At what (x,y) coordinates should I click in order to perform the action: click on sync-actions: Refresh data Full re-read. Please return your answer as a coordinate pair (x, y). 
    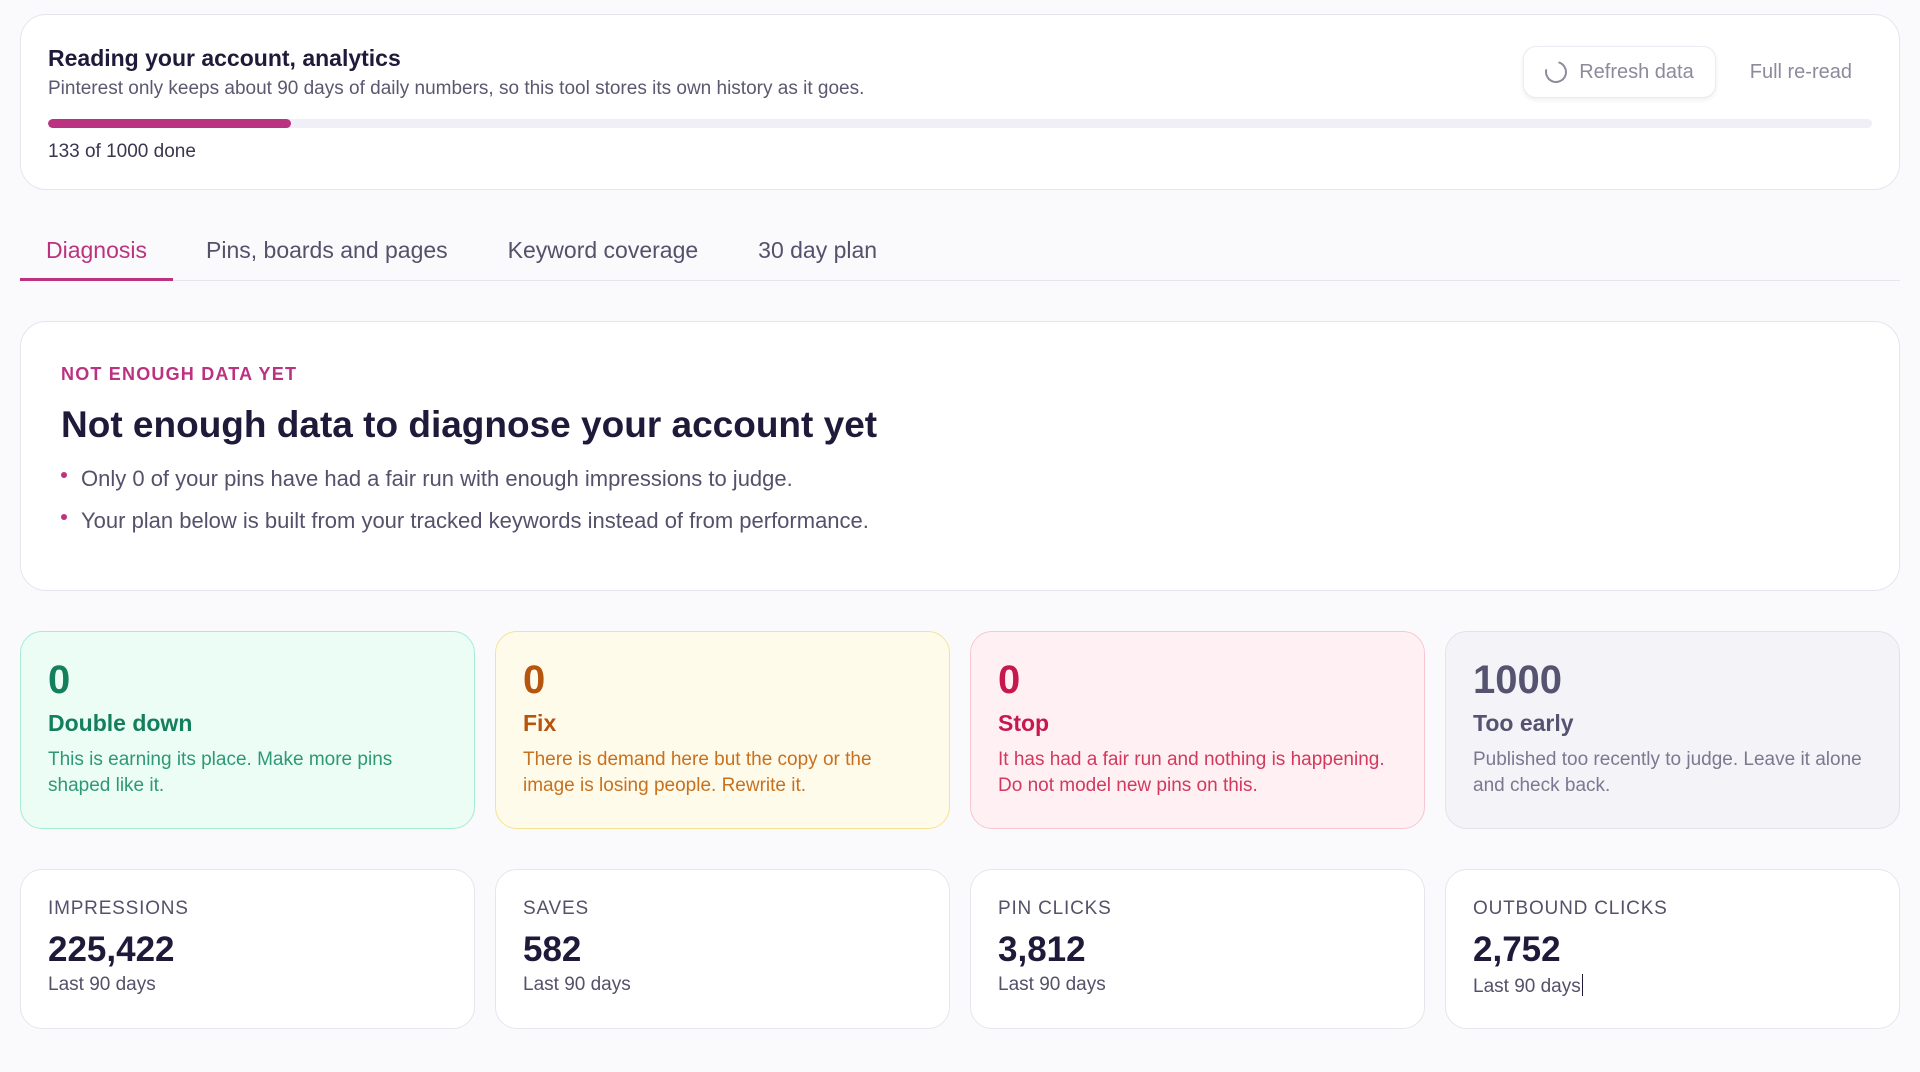
    Looking at the image, I should click on (1697, 72).